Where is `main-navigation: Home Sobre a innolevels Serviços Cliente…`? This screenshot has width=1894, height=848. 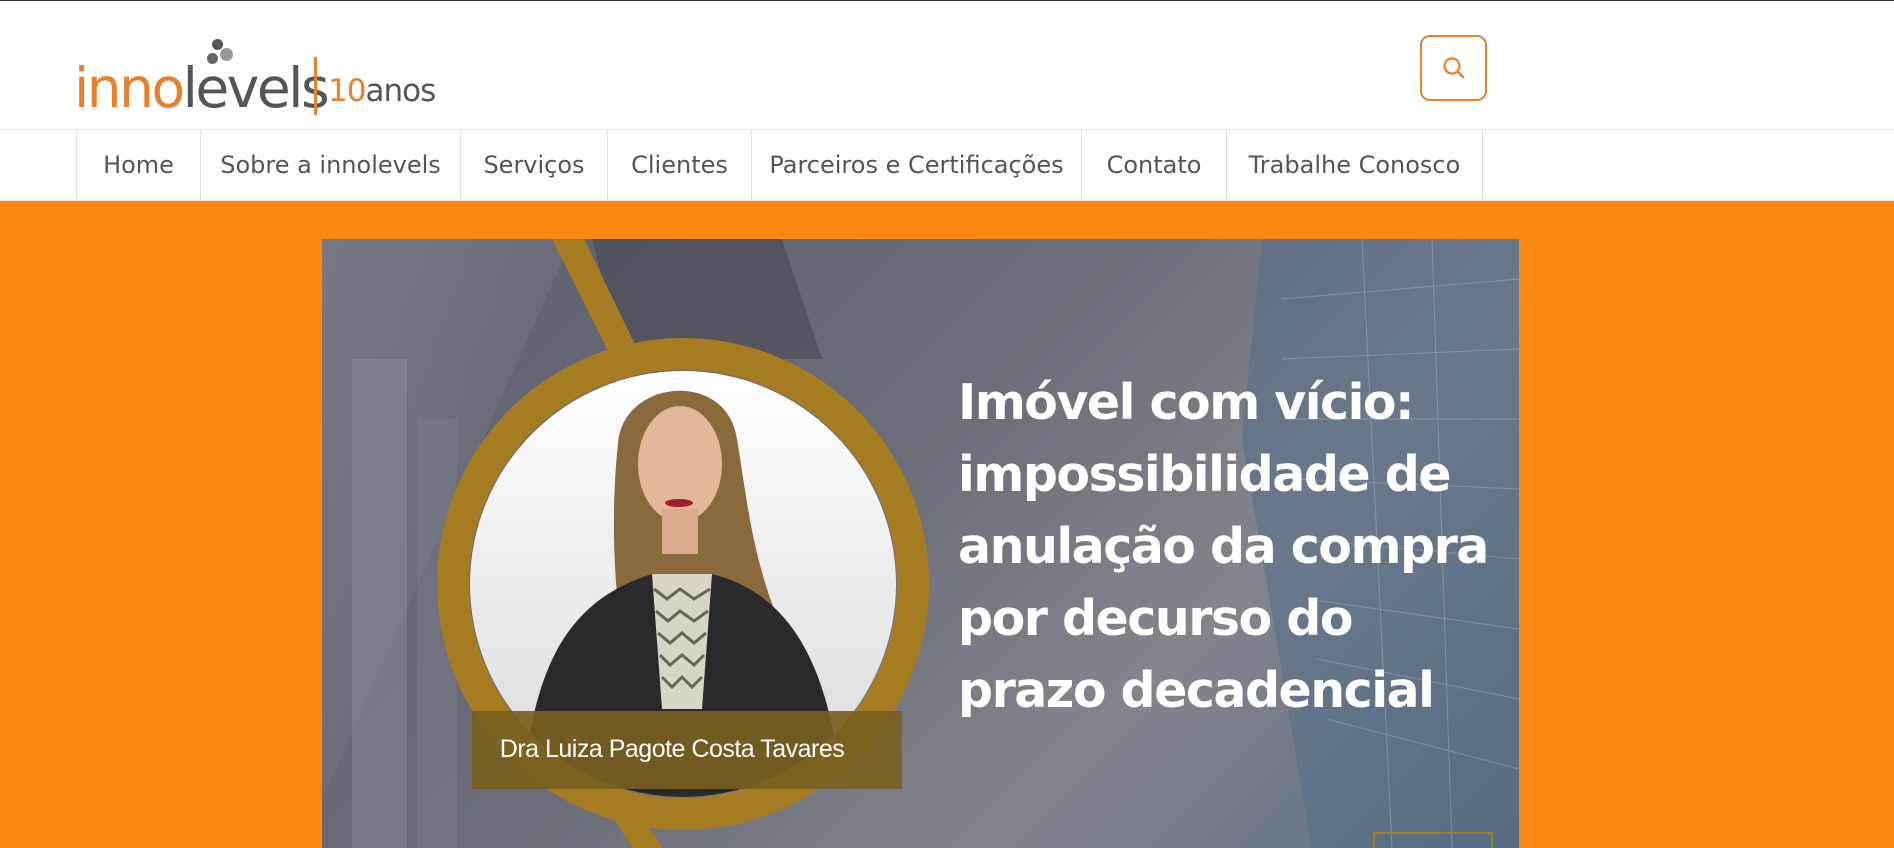
main-navigation: Home Sobre a innolevels Serviços Cliente… is located at coordinates (947, 165).